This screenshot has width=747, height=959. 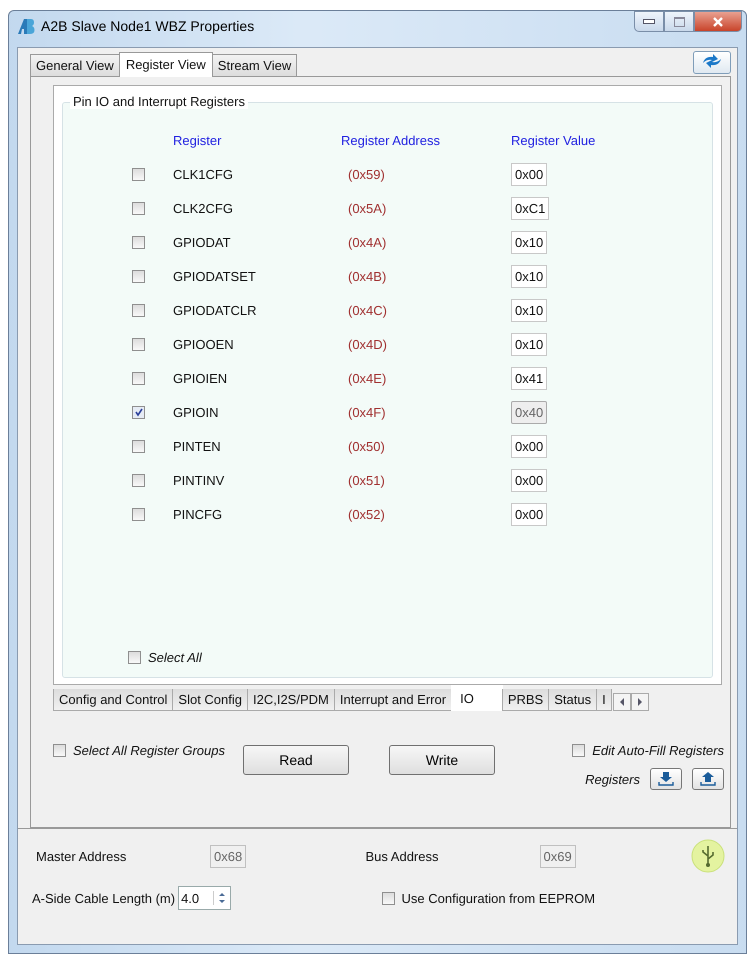 I want to click on register-address: (0x4D), so click(x=367, y=344).